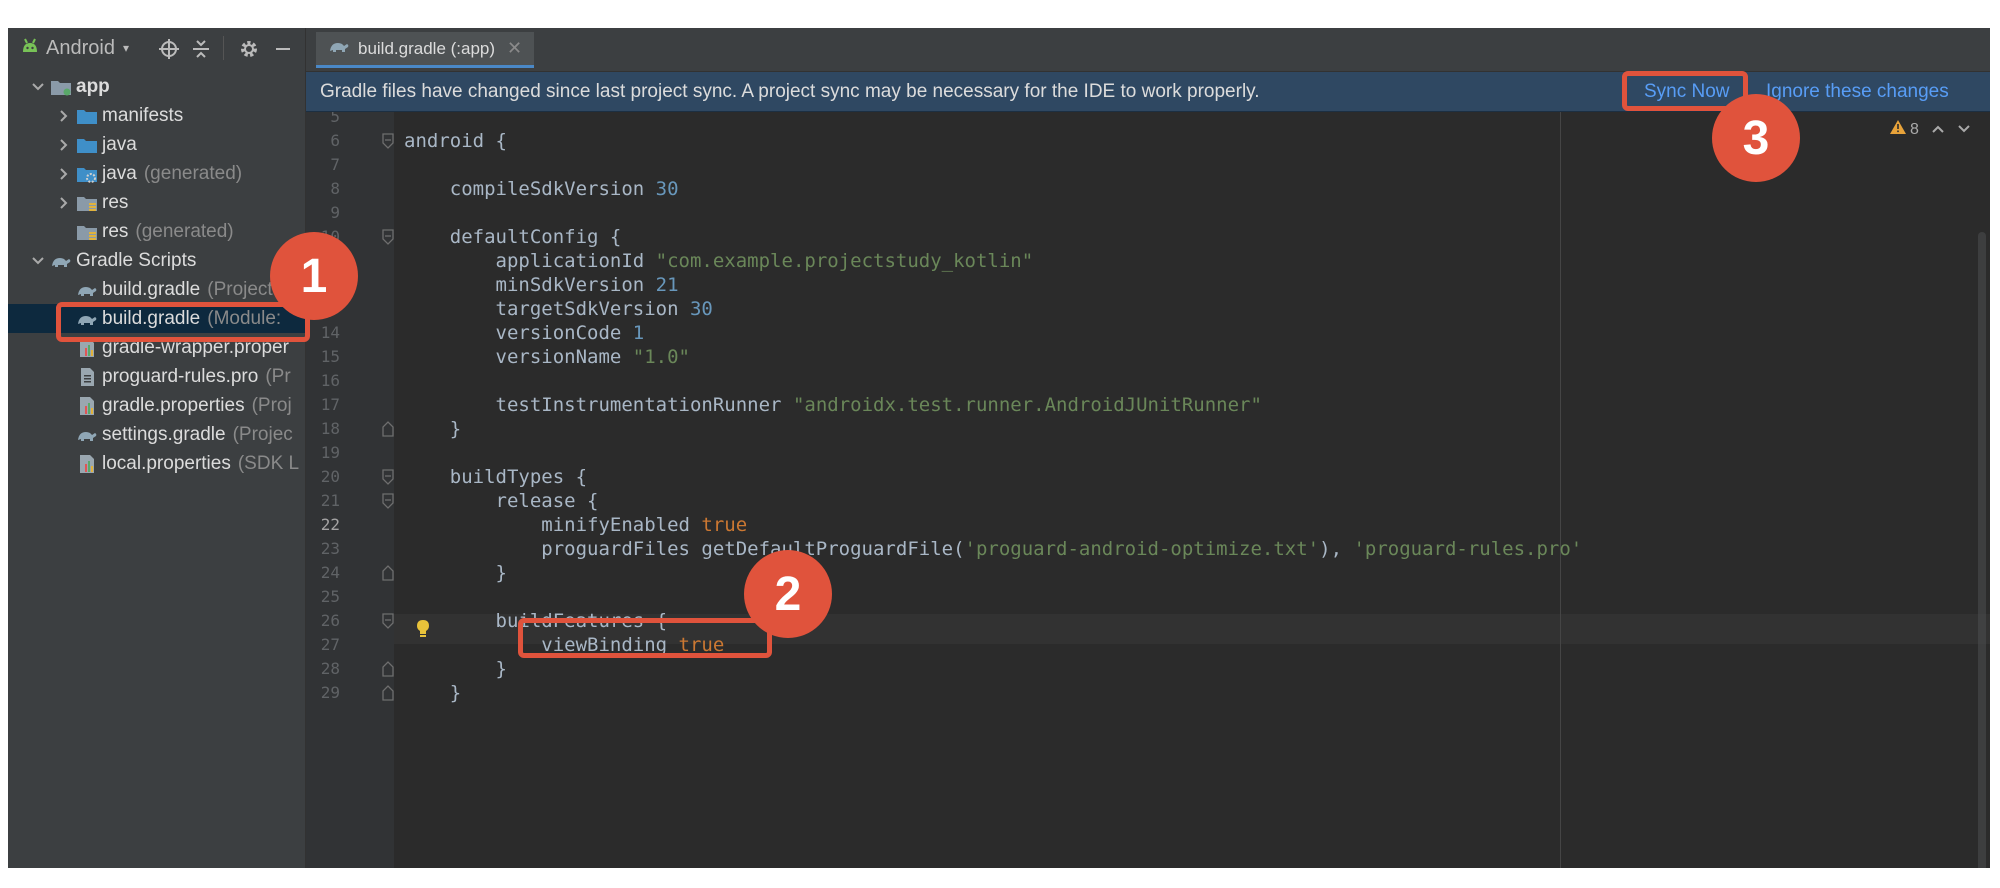 The image size is (2000, 888). What do you see at coordinates (518, 357) in the screenshot?
I see `code-token: versionName` at bounding box center [518, 357].